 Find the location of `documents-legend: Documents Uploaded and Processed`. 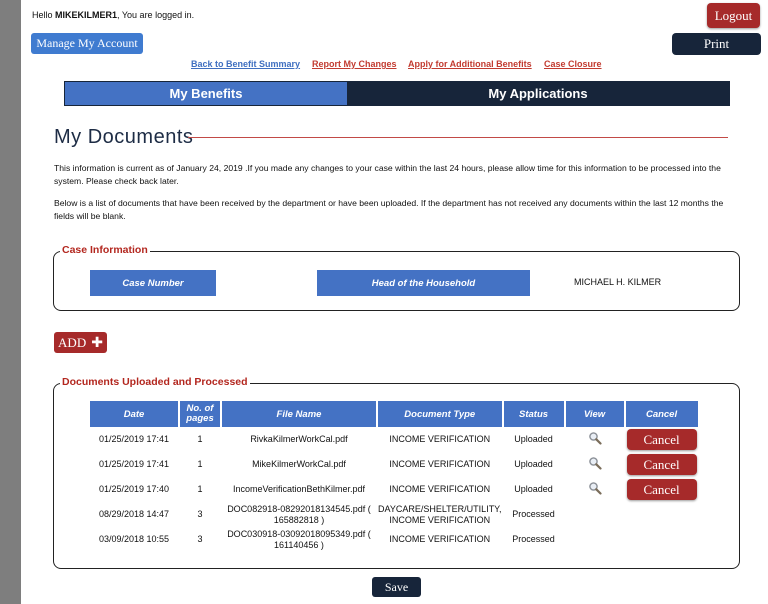

documents-legend: Documents Uploaded and Processed is located at coordinates (155, 382).